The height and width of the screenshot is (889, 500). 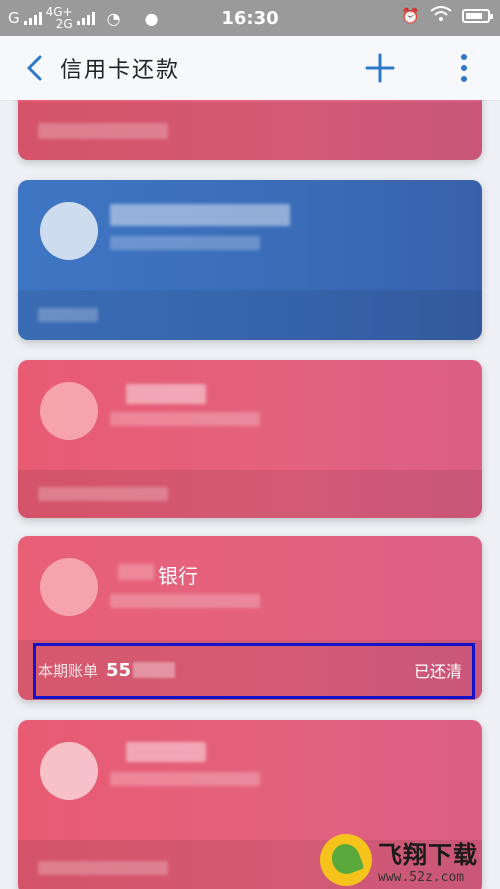 What do you see at coordinates (474, 16) in the screenshot?
I see `battery-level` at bounding box center [474, 16].